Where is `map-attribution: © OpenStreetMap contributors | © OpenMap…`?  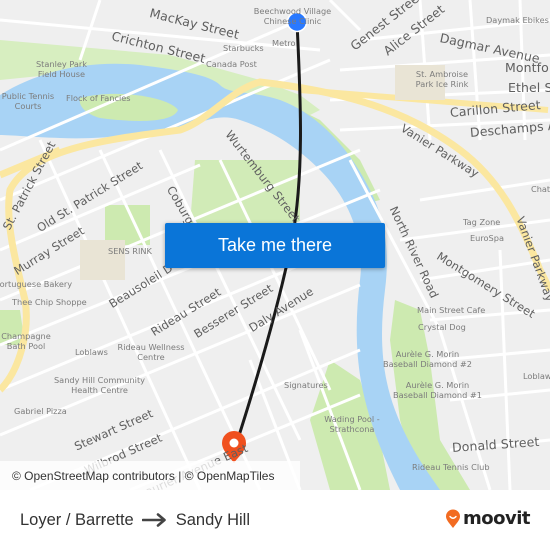
map-attribution: © OpenStreetMap contributors | © OpenMap… is located at coordinates (150, 475).